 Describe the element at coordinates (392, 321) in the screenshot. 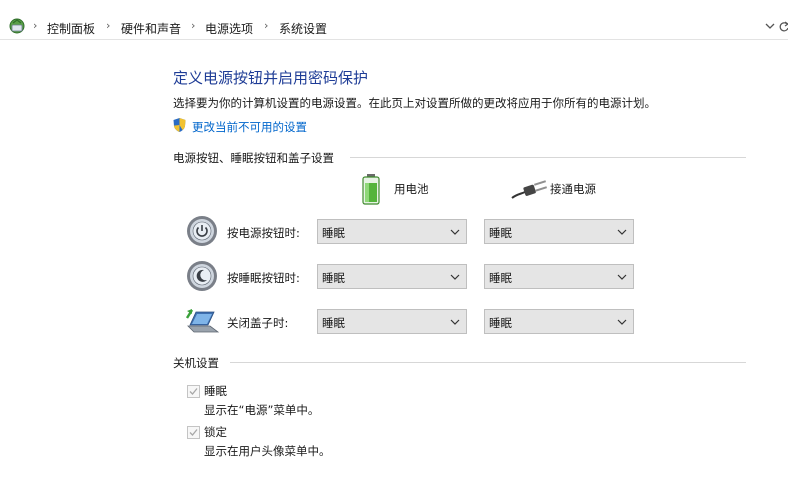

I see `close-lid-battery-select: 睡眠` at that location.